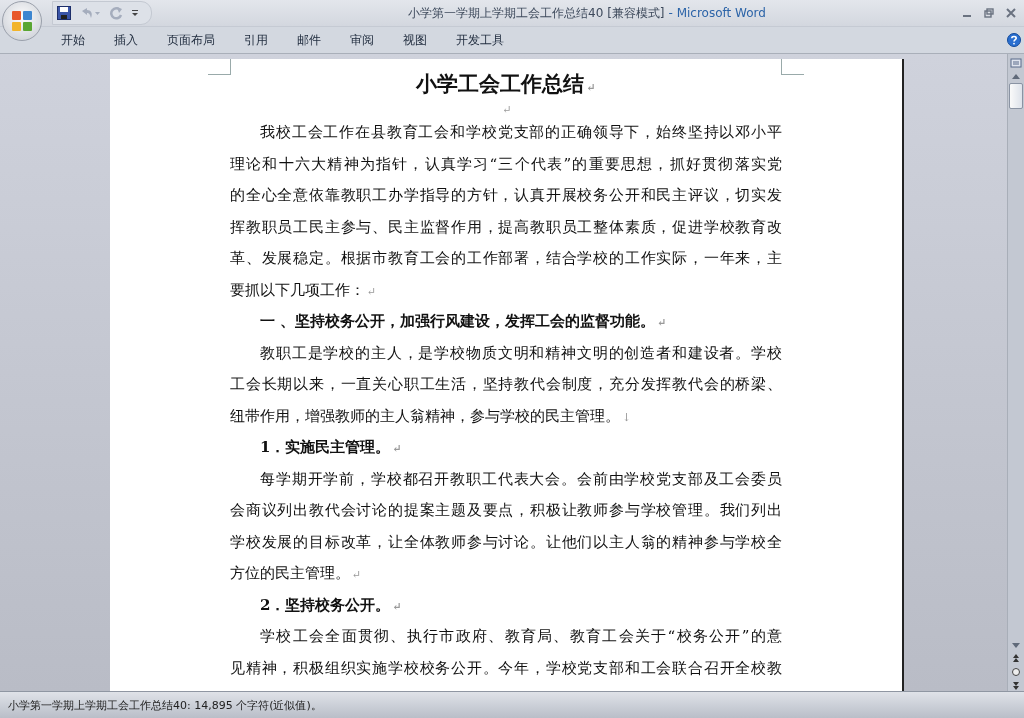 The width and height of the screenshot is (1024, 718). What do you see at coordinates (331, 605) in the screenshot?
I see `section-heading: 2．坚持校务公开。↵` at bounding box center [331, 605].